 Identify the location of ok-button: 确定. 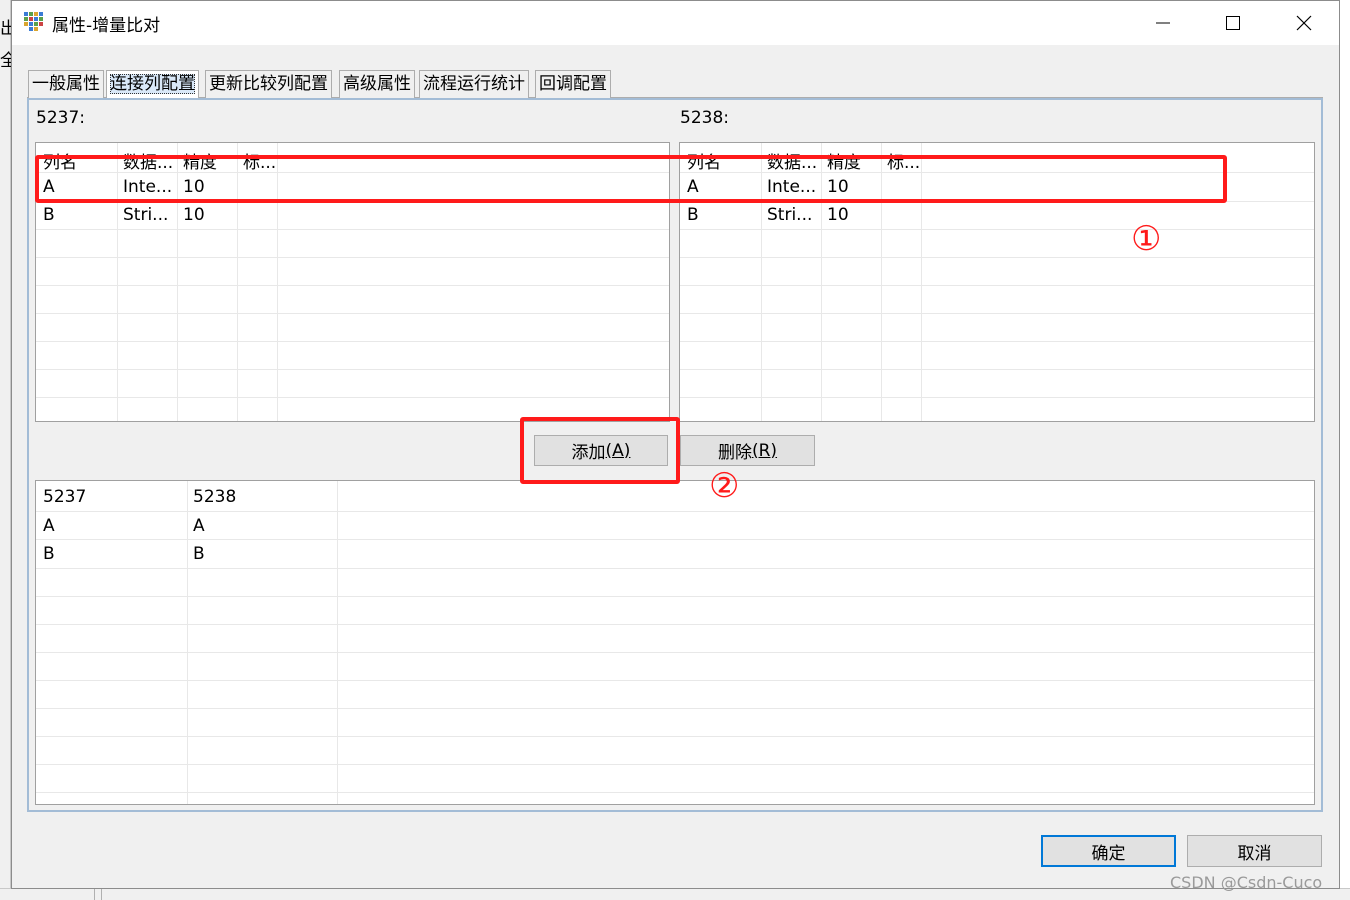
(1108, 851).